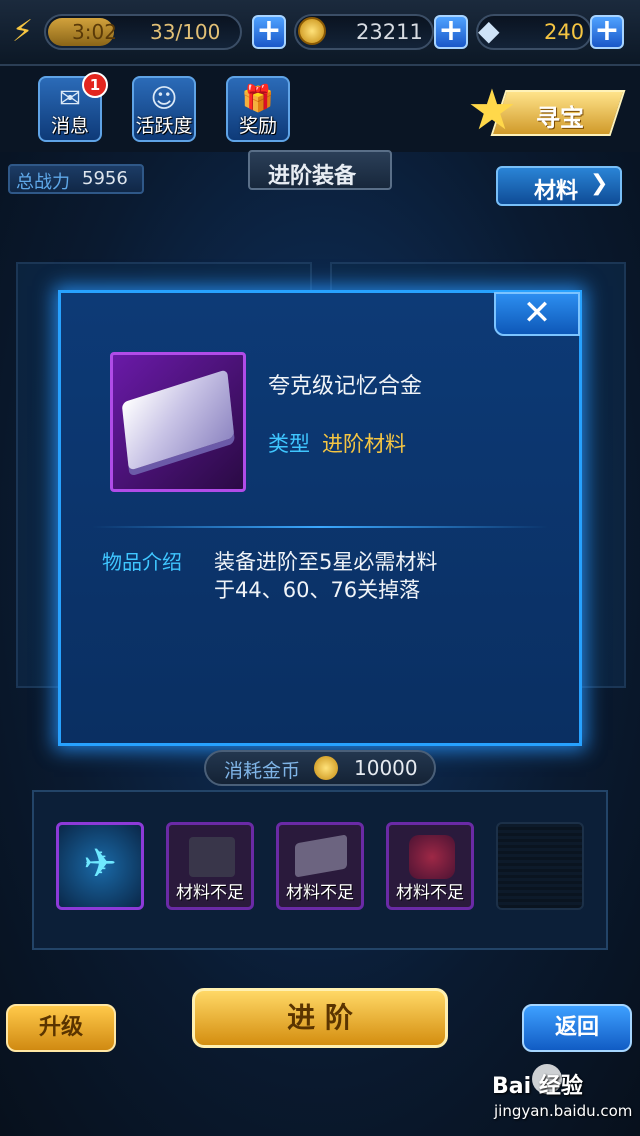  I want to click on activity-label: 活跃度, so click(164, 126).